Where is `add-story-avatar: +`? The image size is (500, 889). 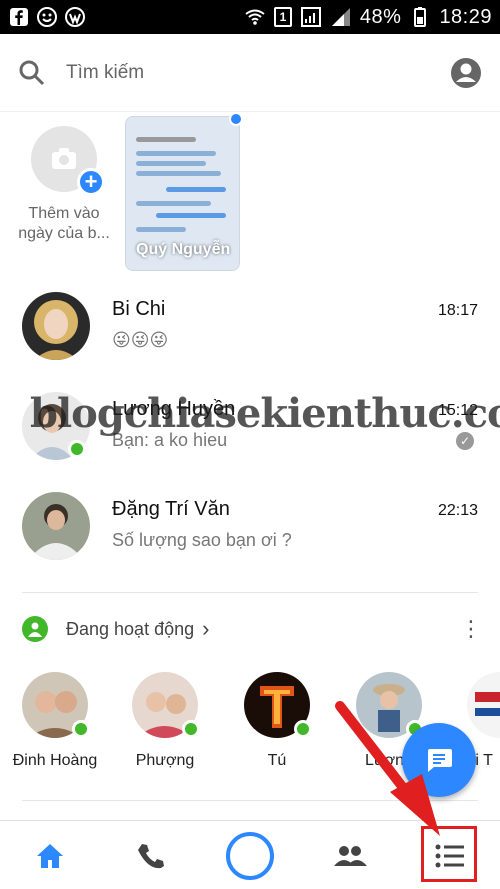 add-story-avatar: + is located at coordinates (68, 161).